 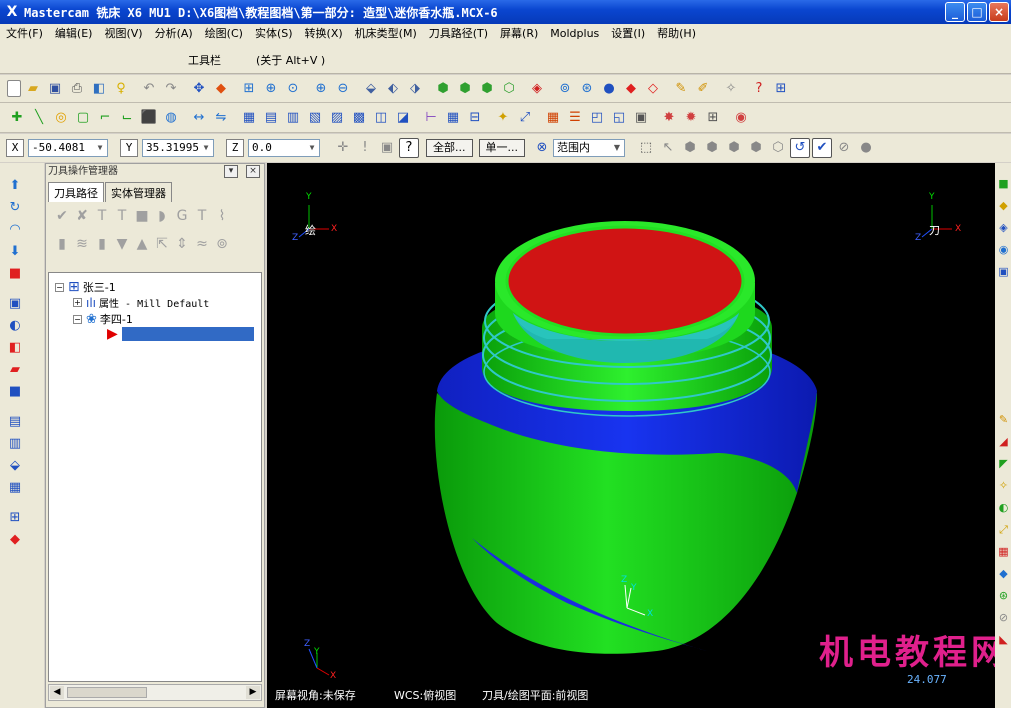 What do you see at coordinates (1003, 574) in the screenshot?
I see `right-icon-13: ◆` at bounding box center [1003, 574].